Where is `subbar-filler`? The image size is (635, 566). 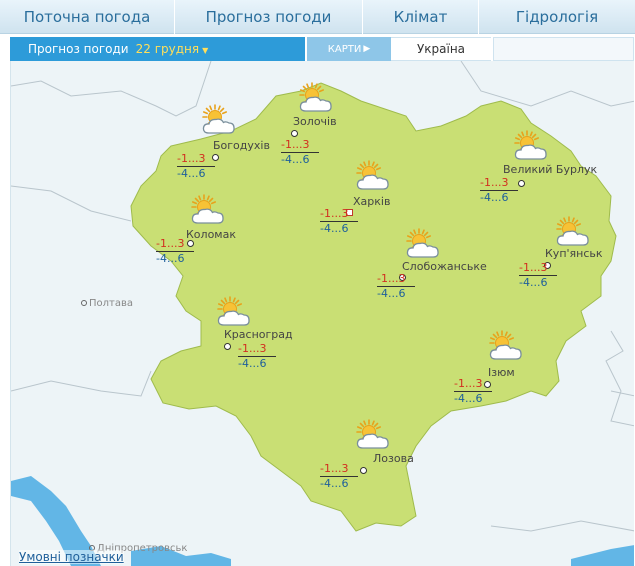 subbar-filler is located at coordinates (563, 49).